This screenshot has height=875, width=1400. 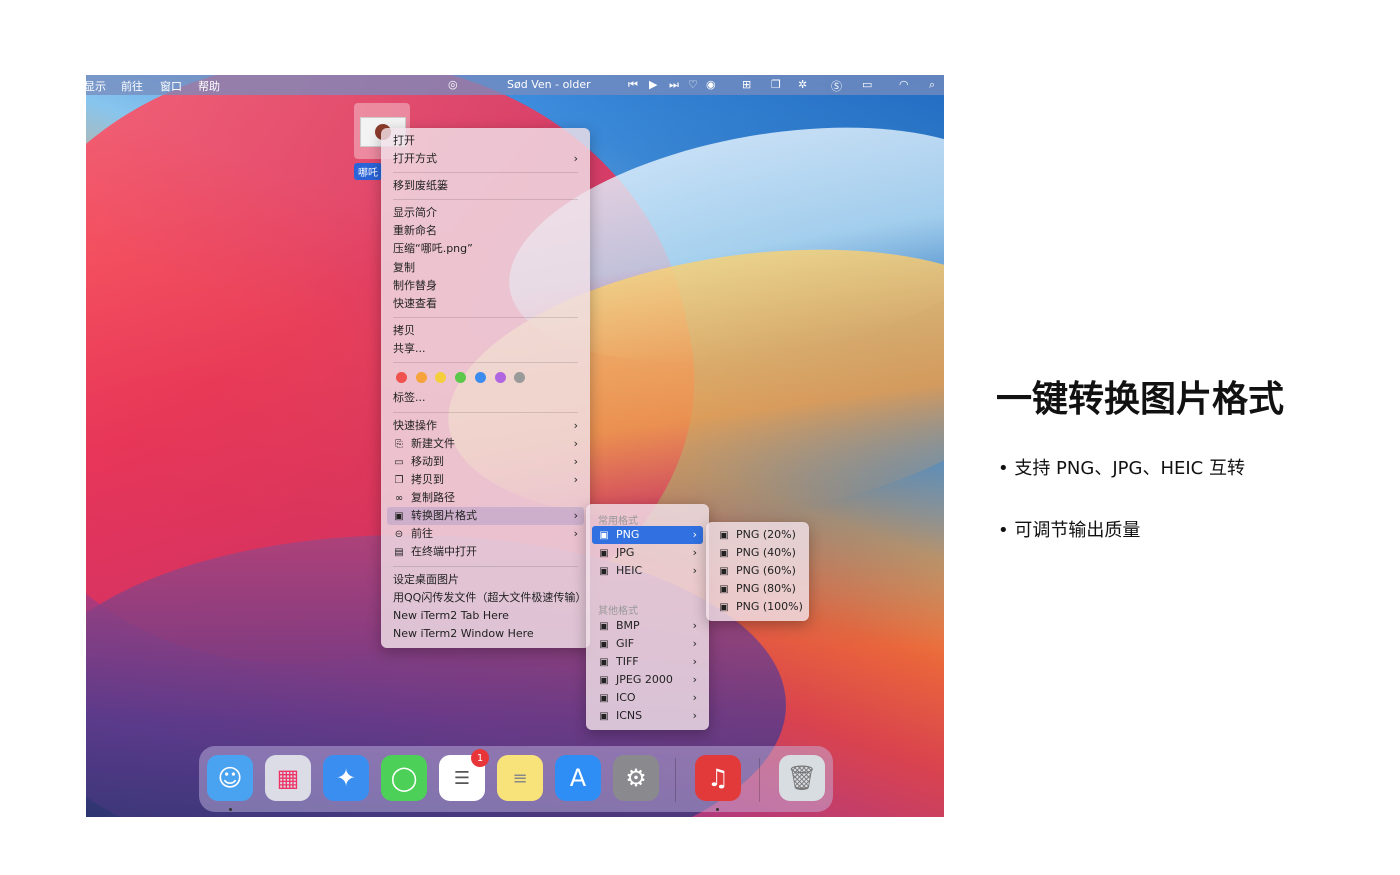 I want to click on menu-item-quick-actions: 快速操作 ›, so click(x=485, y=426).